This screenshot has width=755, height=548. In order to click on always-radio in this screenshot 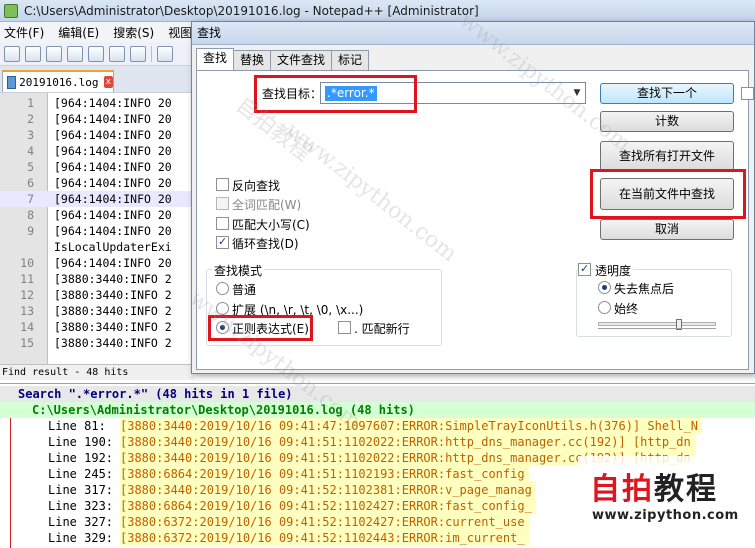, I will do `click(604, 307)`.